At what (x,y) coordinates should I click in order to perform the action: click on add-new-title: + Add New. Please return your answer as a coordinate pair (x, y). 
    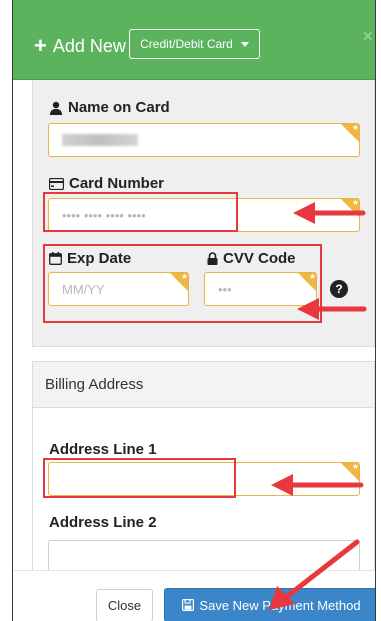
    Looking at the image, I should click on (80, 46).